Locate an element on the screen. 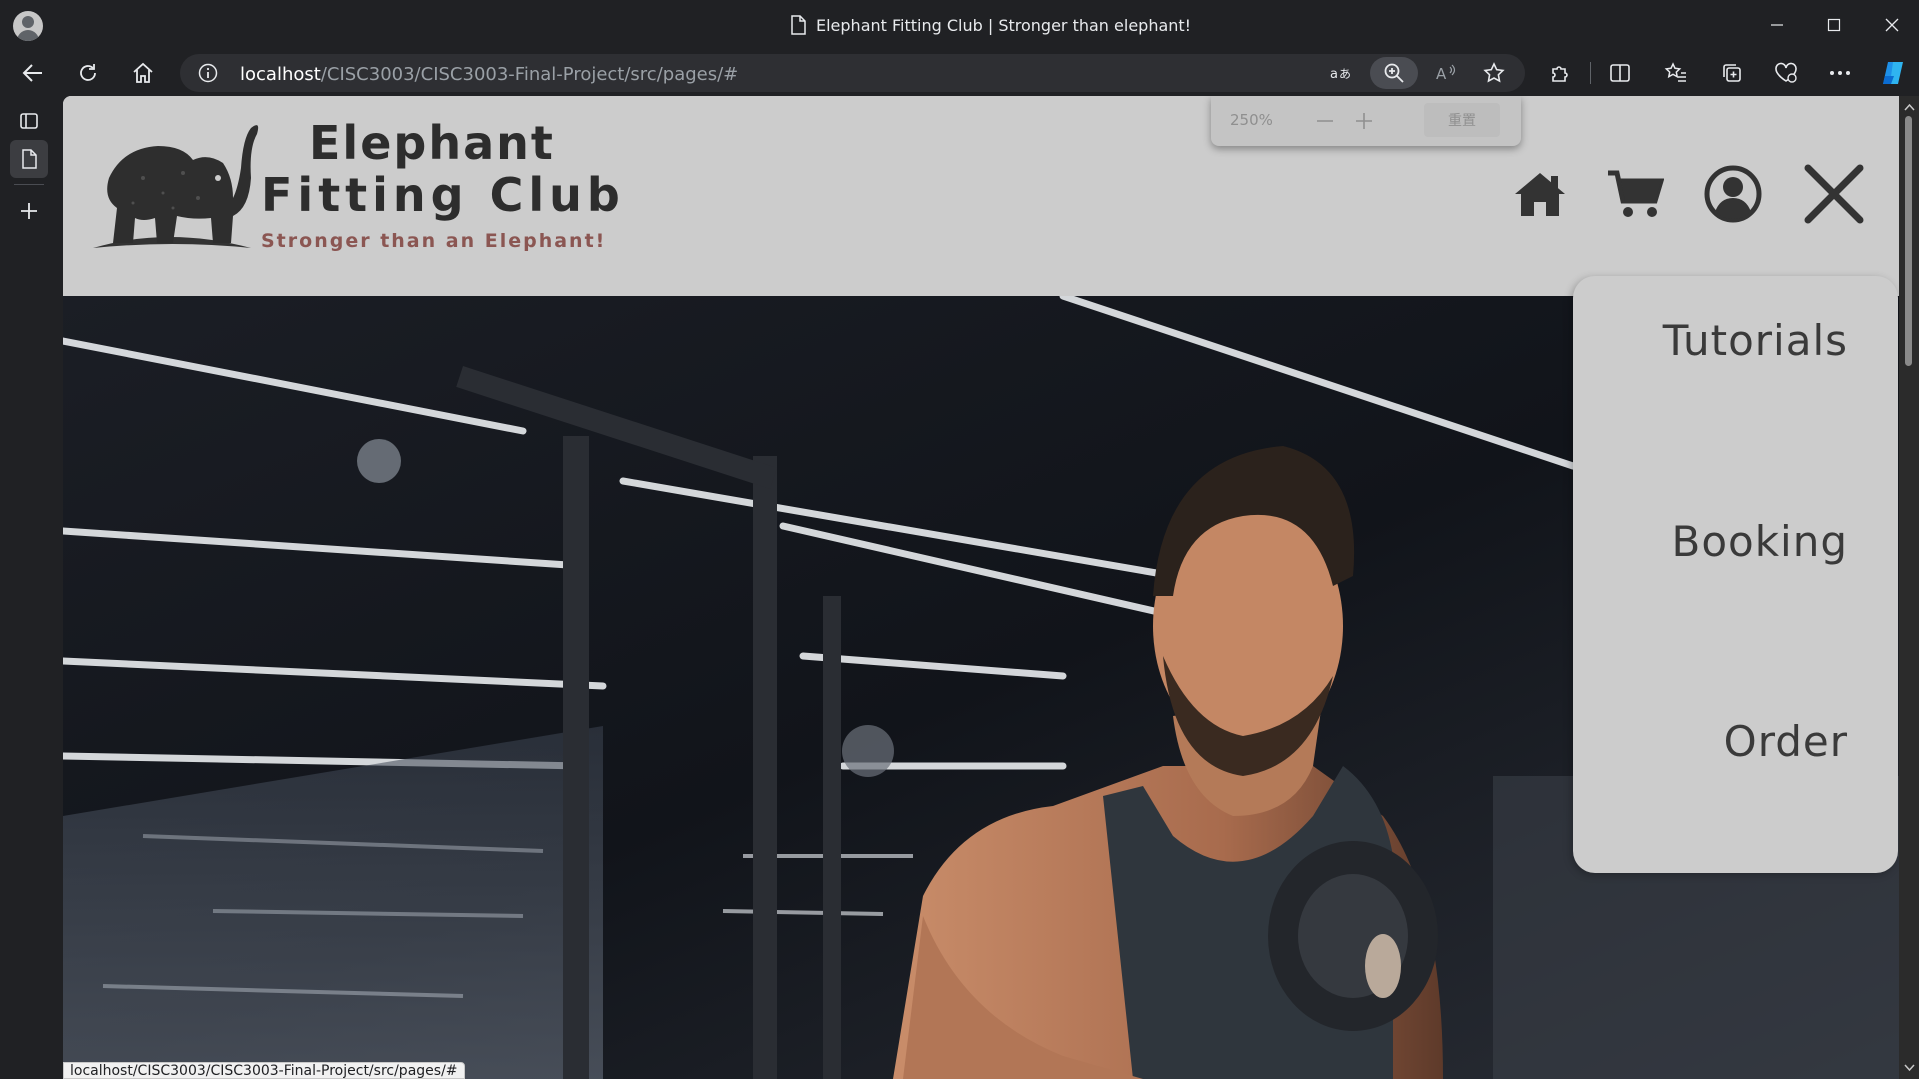 This screenshot has width=1919, height=1079. close-window-button is located at coordinates (1892, 25).